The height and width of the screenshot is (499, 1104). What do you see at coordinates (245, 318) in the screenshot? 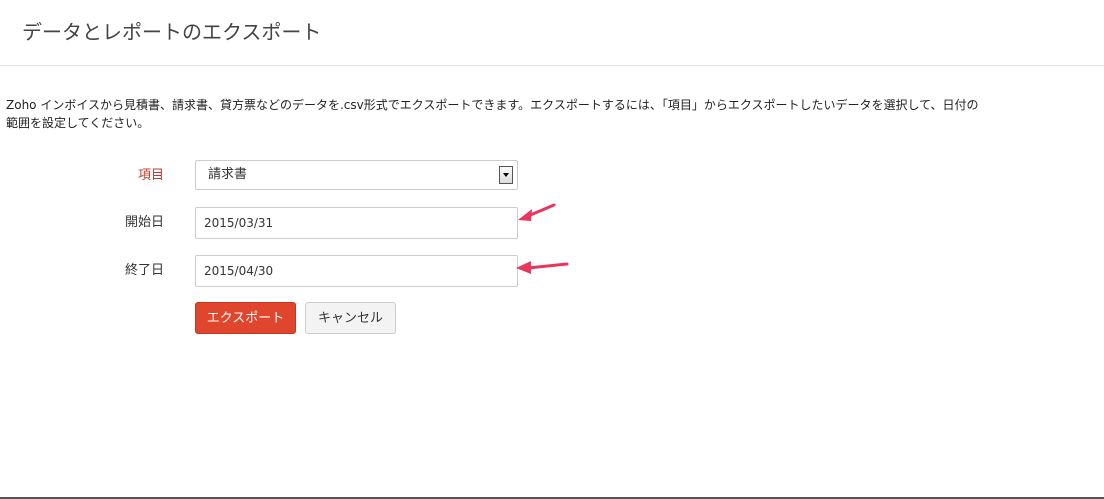
I see `export-button: エクスポート` at bounding box center [245, 318].